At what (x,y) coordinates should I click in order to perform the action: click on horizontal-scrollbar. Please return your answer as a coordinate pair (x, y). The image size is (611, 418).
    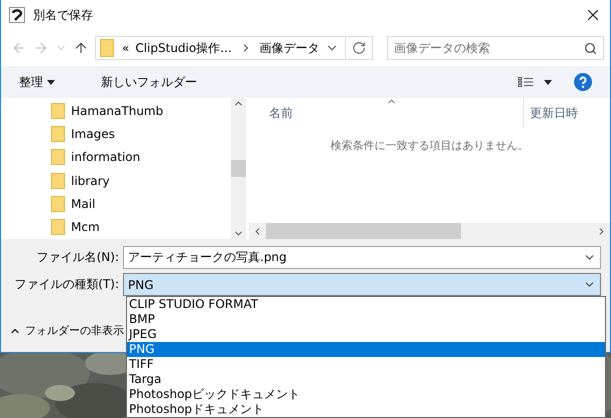
    Looking at the image, I should click on (429, 231).